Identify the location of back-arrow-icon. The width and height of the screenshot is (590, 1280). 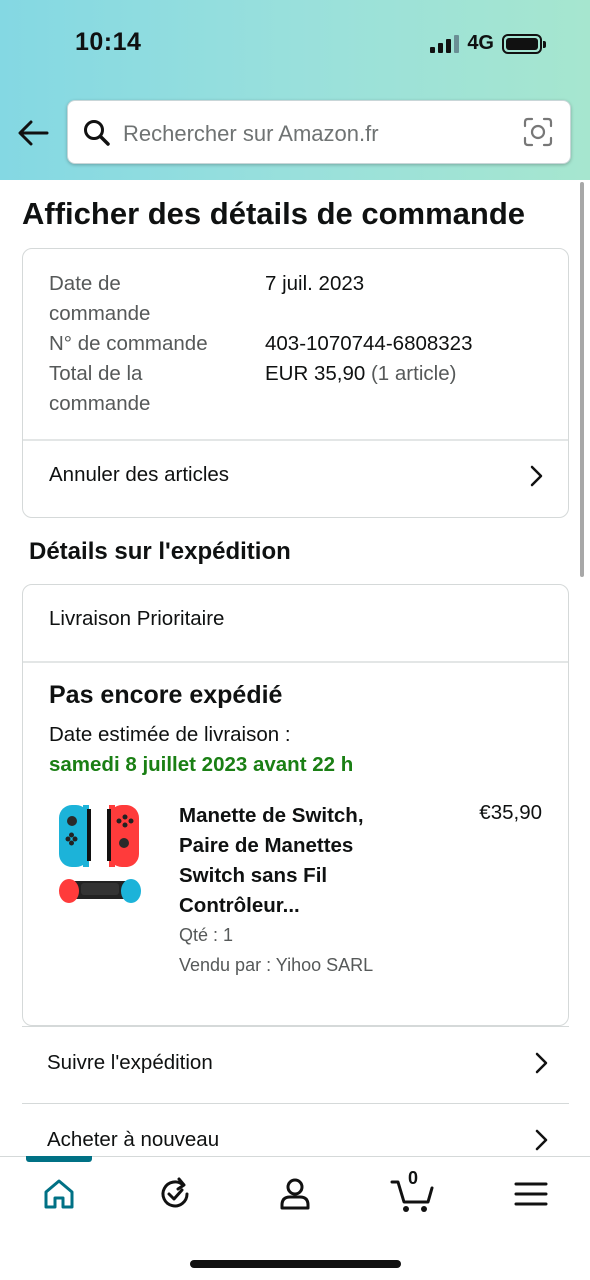
(33, 133).